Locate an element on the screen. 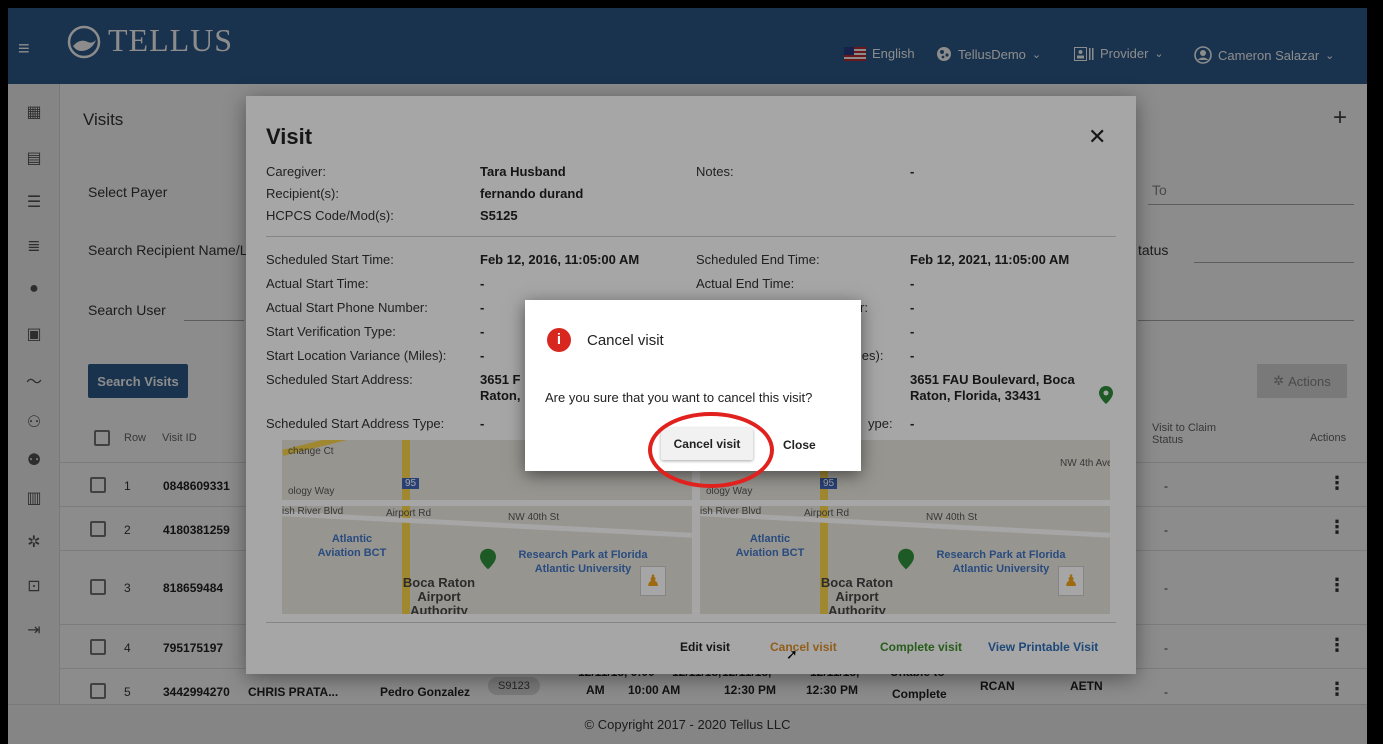  mouse-cursor-icon: ➚ is located at coordinates (792, 654).